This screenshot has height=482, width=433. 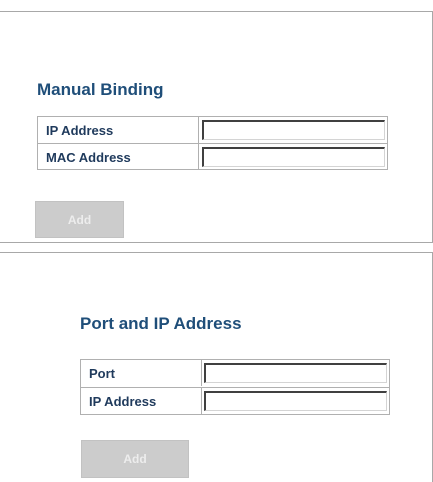 I want to click on ip-address-input, so click(x=293, y=130).